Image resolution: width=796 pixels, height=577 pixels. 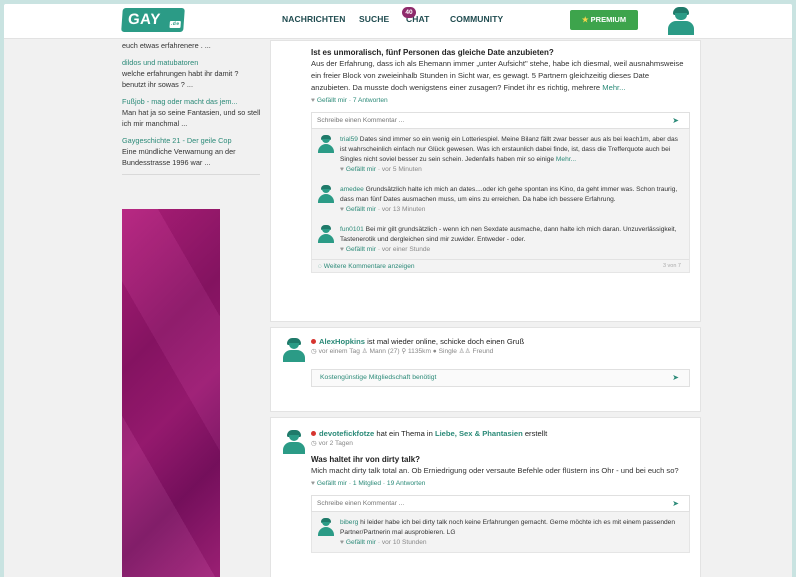 What do you see at coordinates (352, 229) in the screenshot?
I see `comment-user: fun0101` at bounding box center [352, 229].